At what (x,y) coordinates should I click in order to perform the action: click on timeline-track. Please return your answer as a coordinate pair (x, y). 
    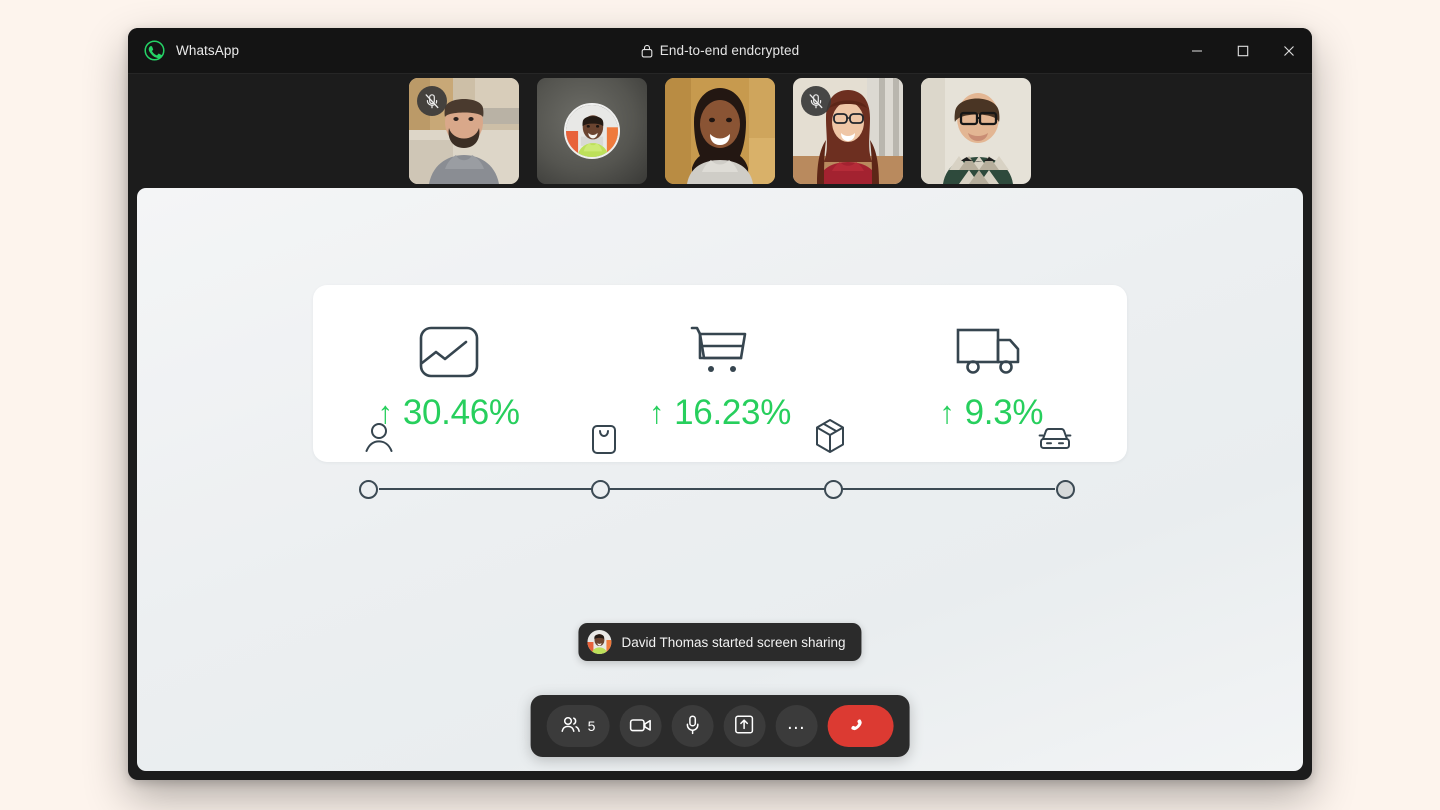
    Looking at the image, I should click on (717, 489).